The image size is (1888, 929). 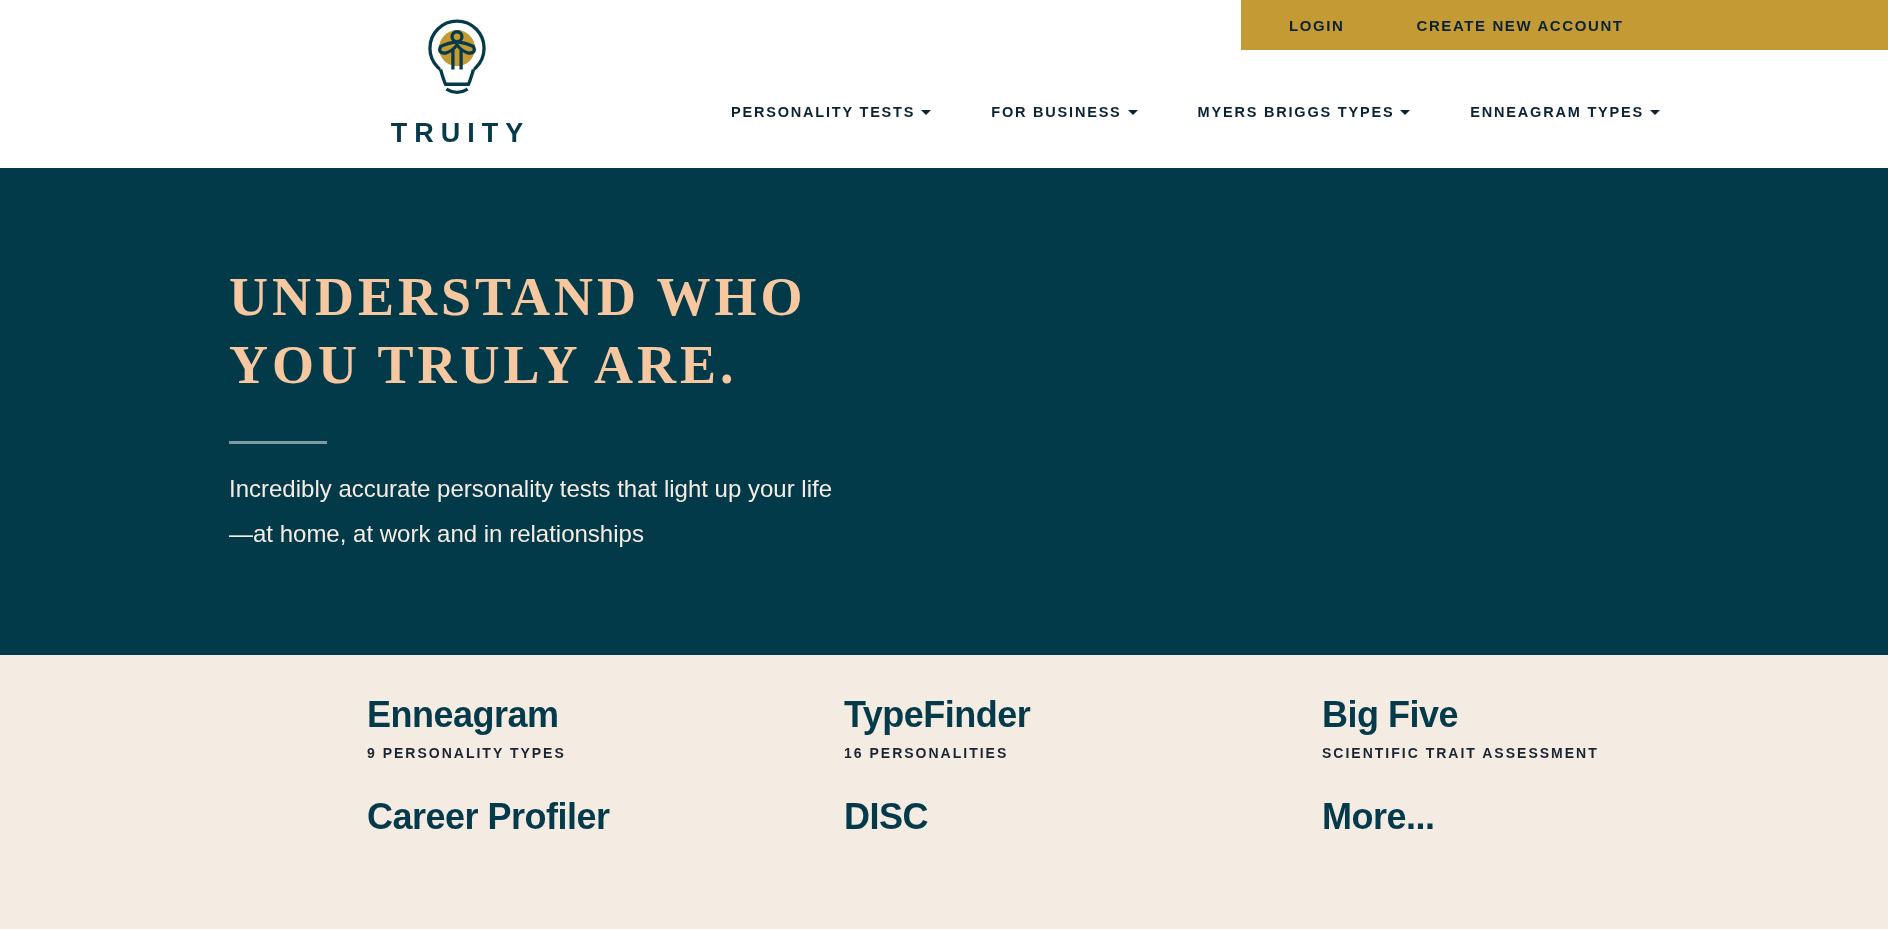 What do you see at coordinates (466, 753) in the screenshot?
I see `test-tagline: 9 PERSONALITY TYPES` at bounding box center [466, 753].